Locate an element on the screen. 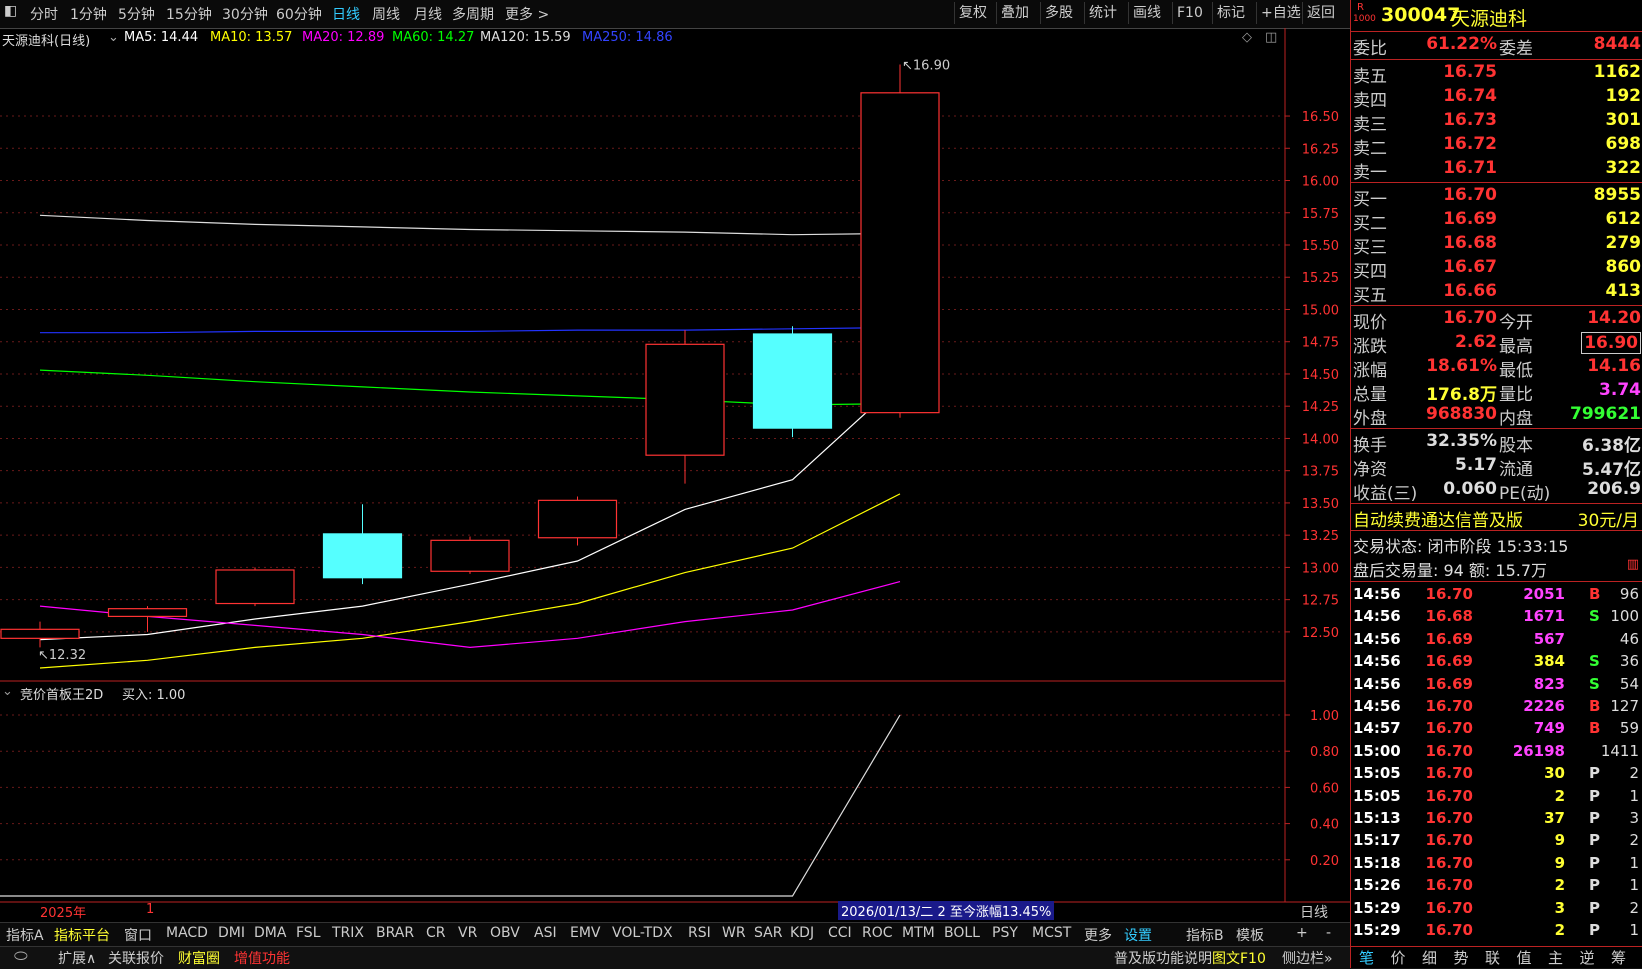 This screenshot has height=969, width=1642. status-right-item: 普及版功能说明 is located at coordinates (1163, 958).